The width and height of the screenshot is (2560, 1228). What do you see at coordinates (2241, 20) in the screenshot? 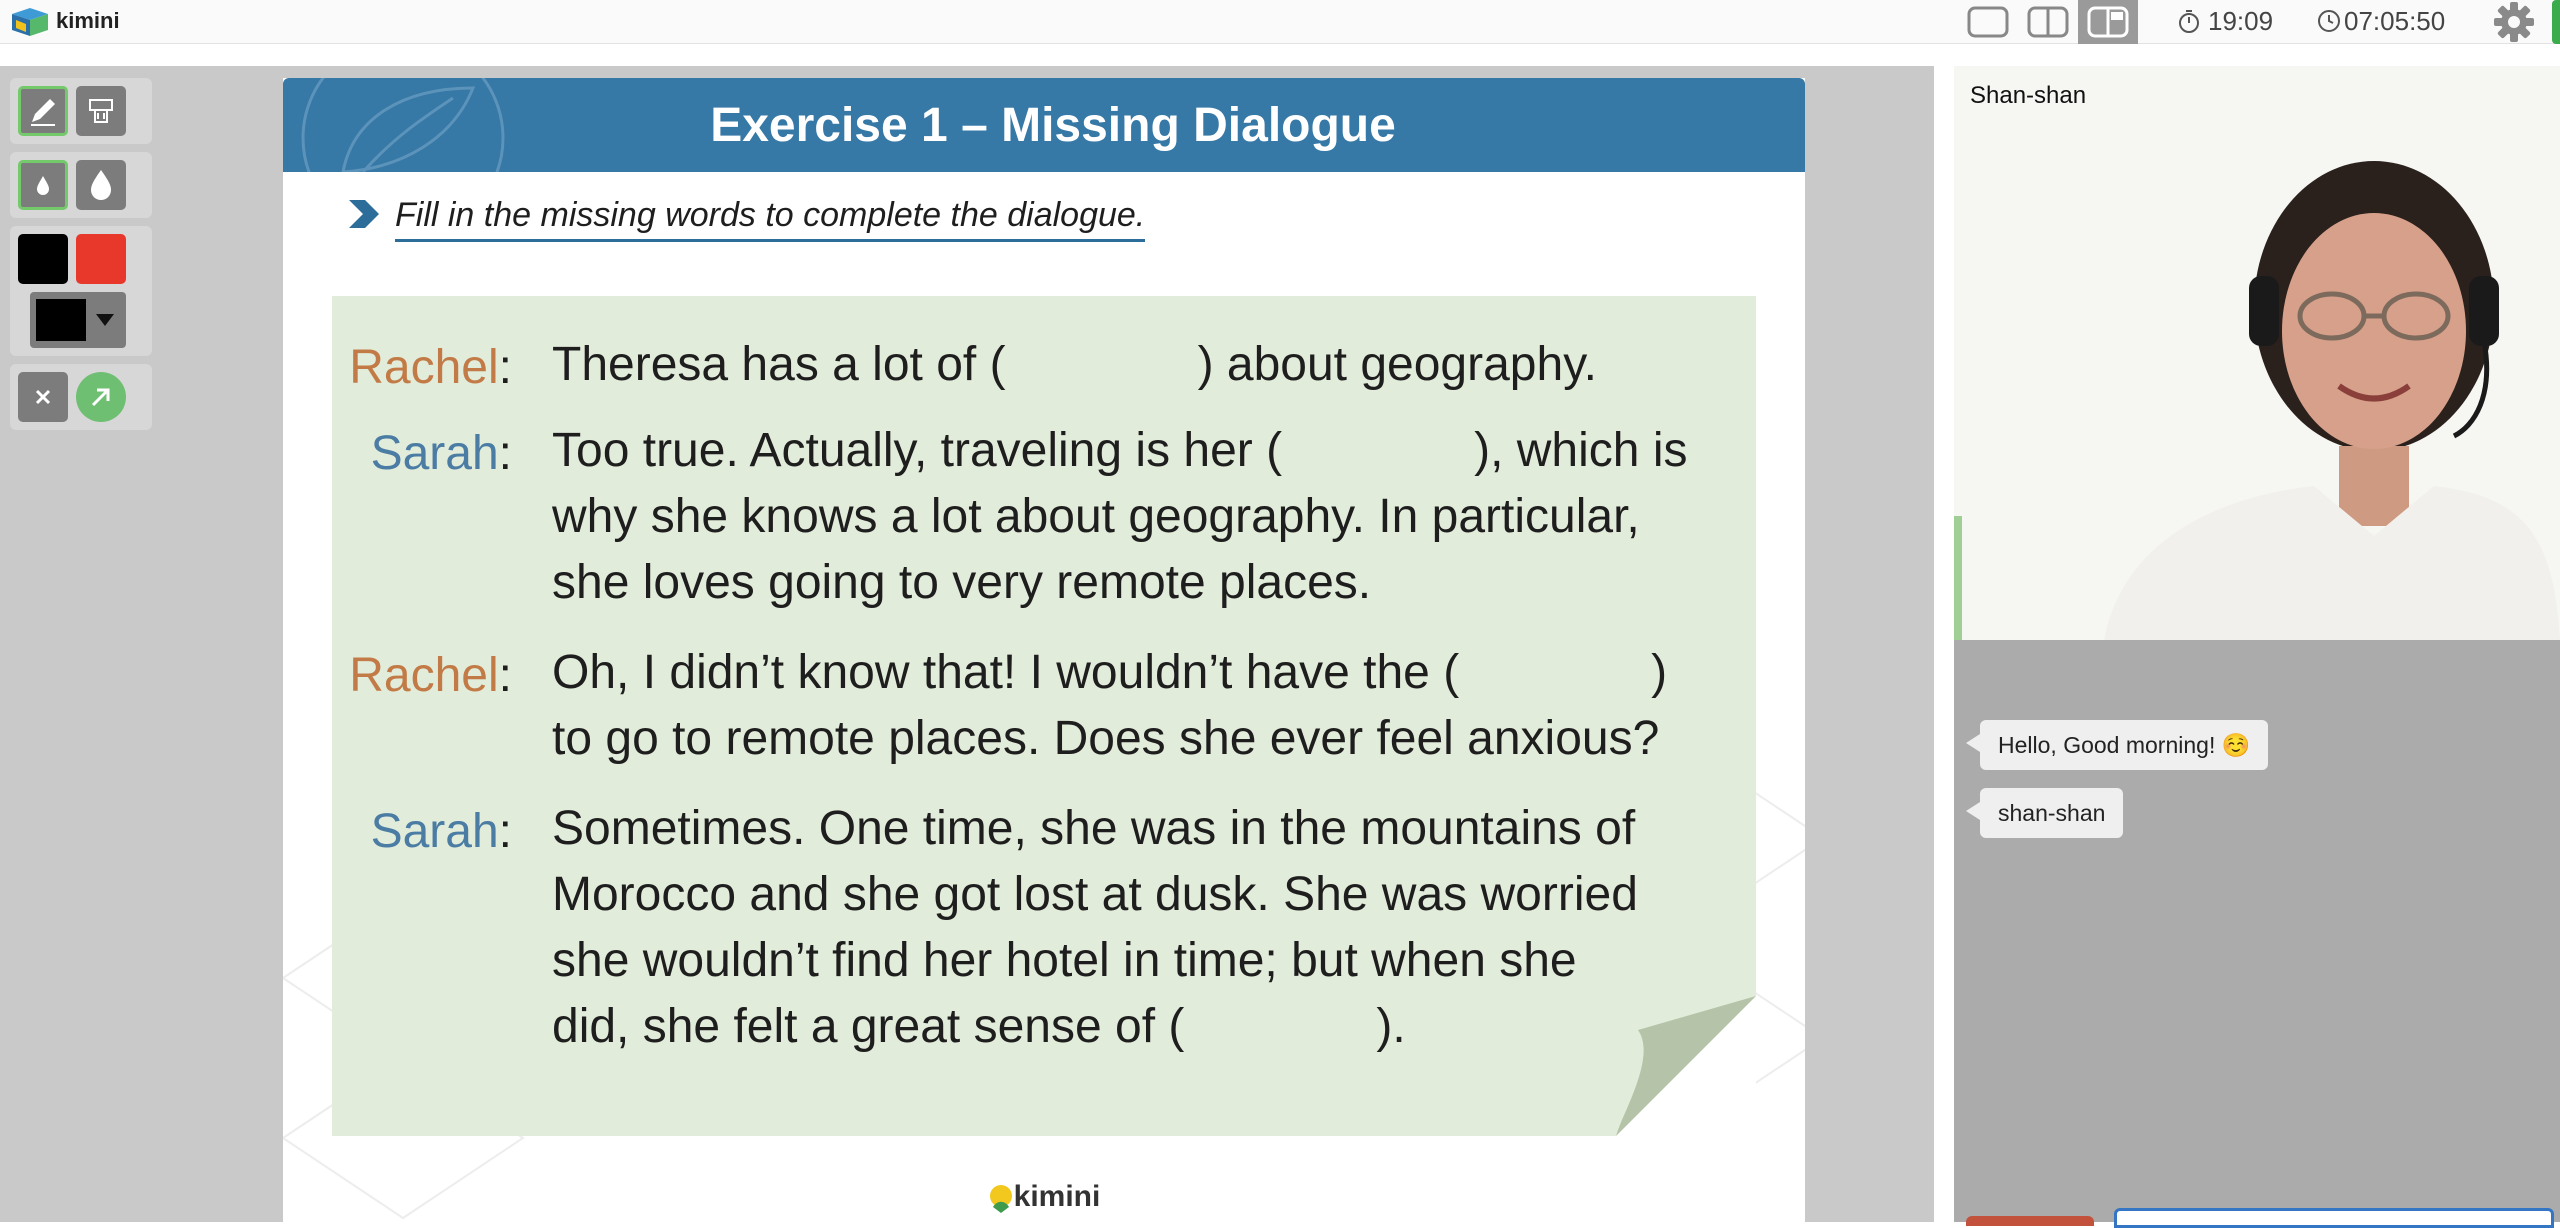
I see `elapsed-time: 19:09` at bounding box center [2241, 20].